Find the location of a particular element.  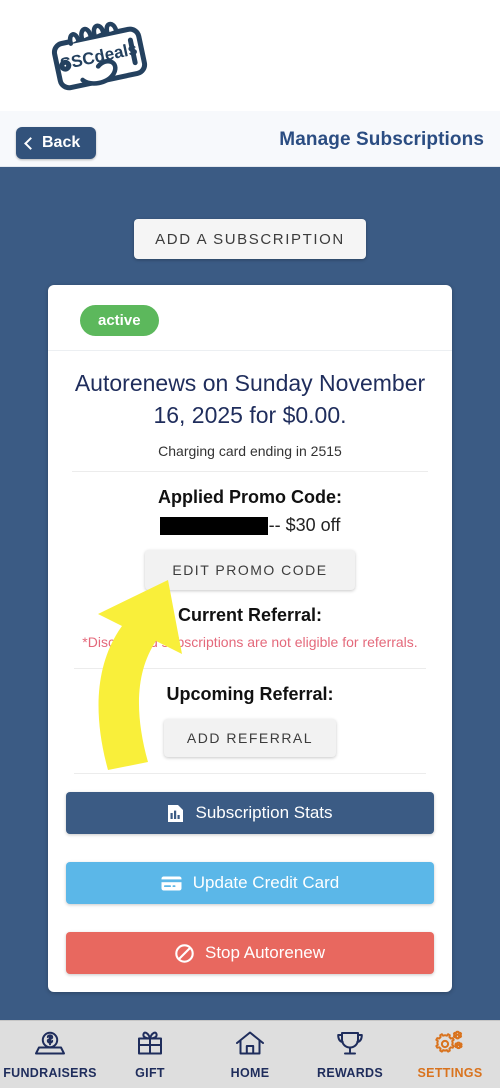

chart-document-icon is located at coordinates (175, 813).